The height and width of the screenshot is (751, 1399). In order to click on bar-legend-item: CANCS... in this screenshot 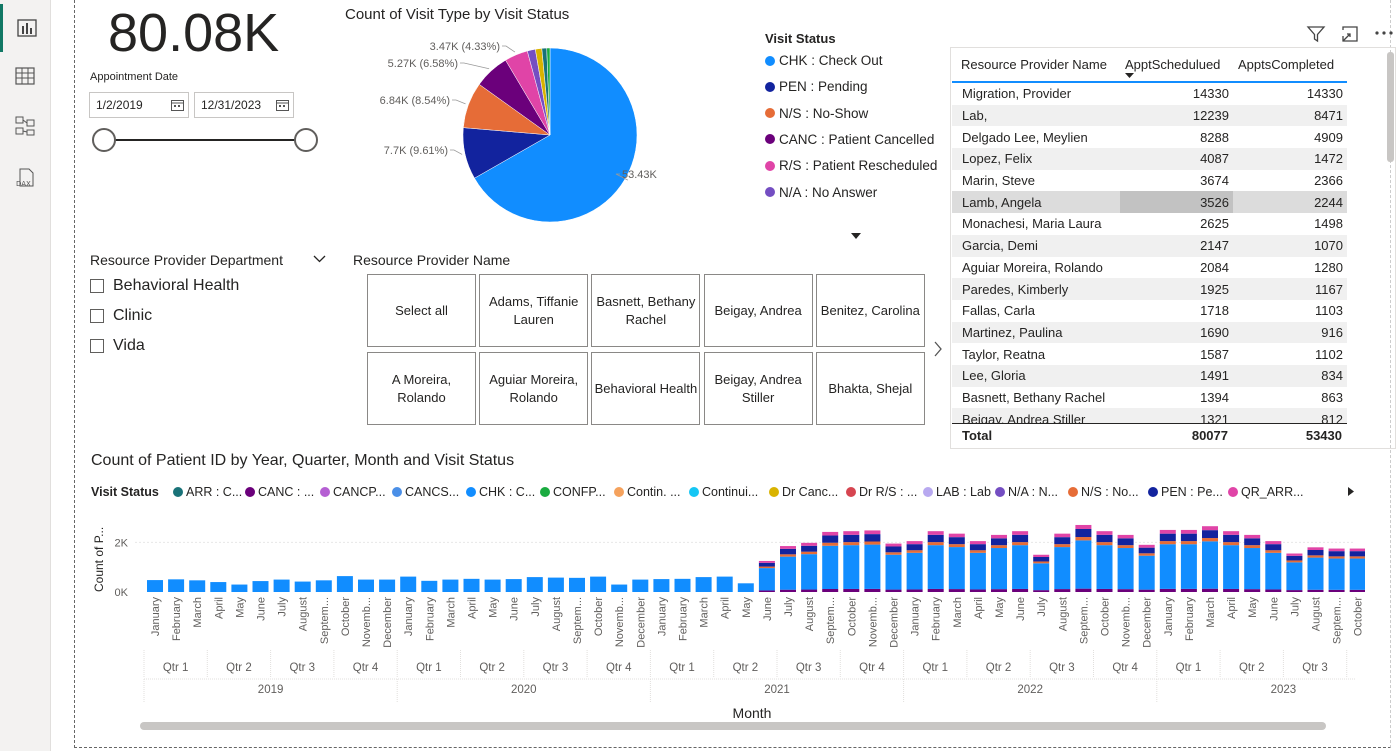, I will do `click(425, 492)`.